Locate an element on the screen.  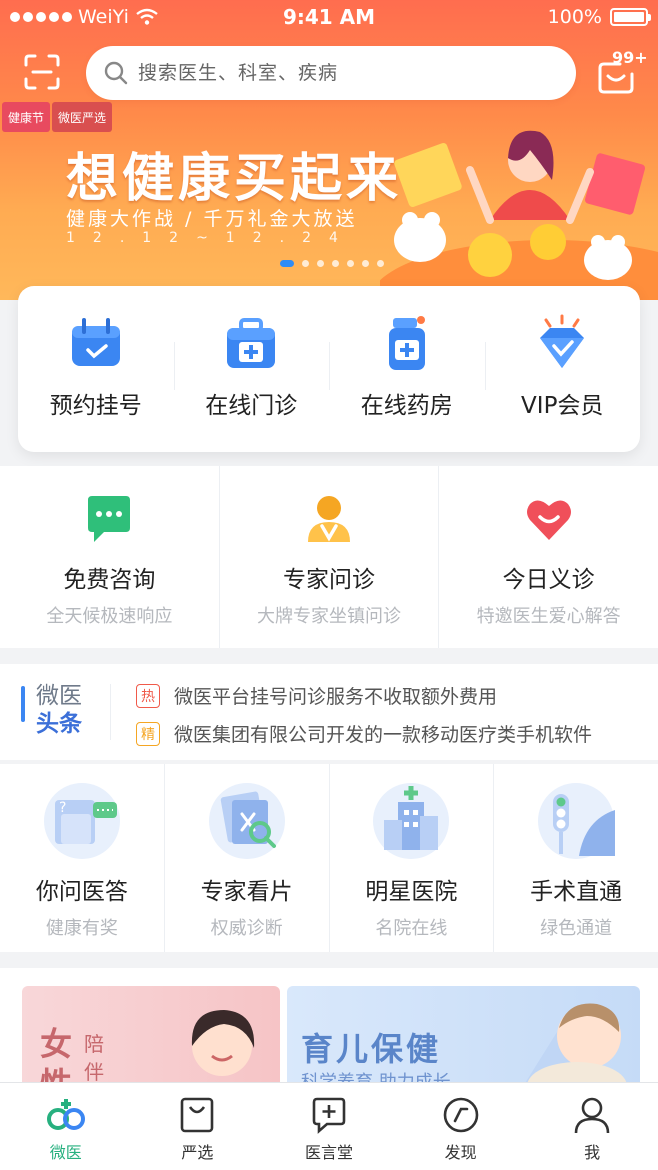
traffic-road-icon is located at coordinates (577, 821).